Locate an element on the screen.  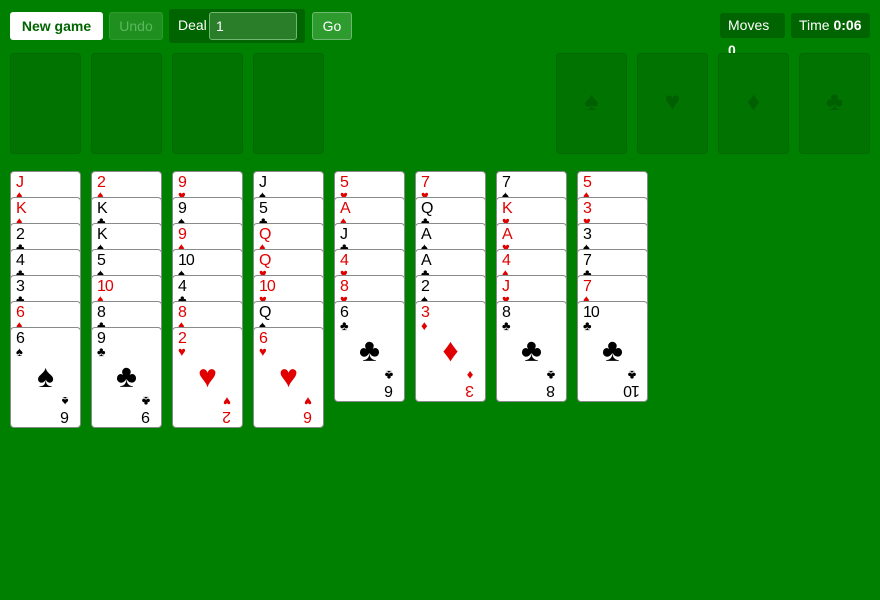
card-corner-inverted: 2 ♥ is located at coordinates (227, 409).